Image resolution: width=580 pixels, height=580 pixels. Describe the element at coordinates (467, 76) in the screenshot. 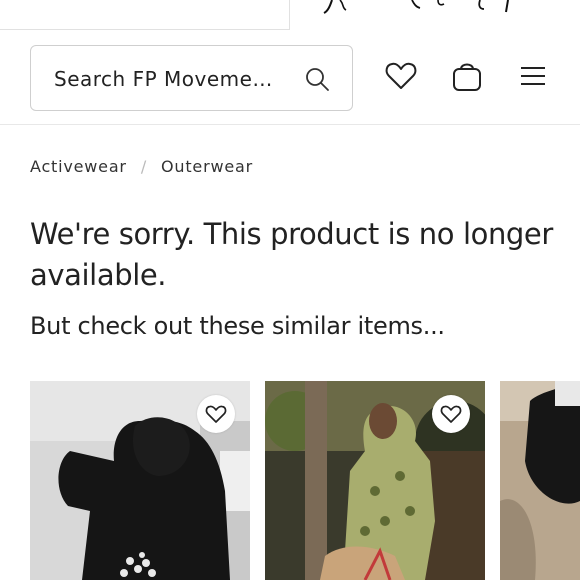

I see `bag-icon` at that location.